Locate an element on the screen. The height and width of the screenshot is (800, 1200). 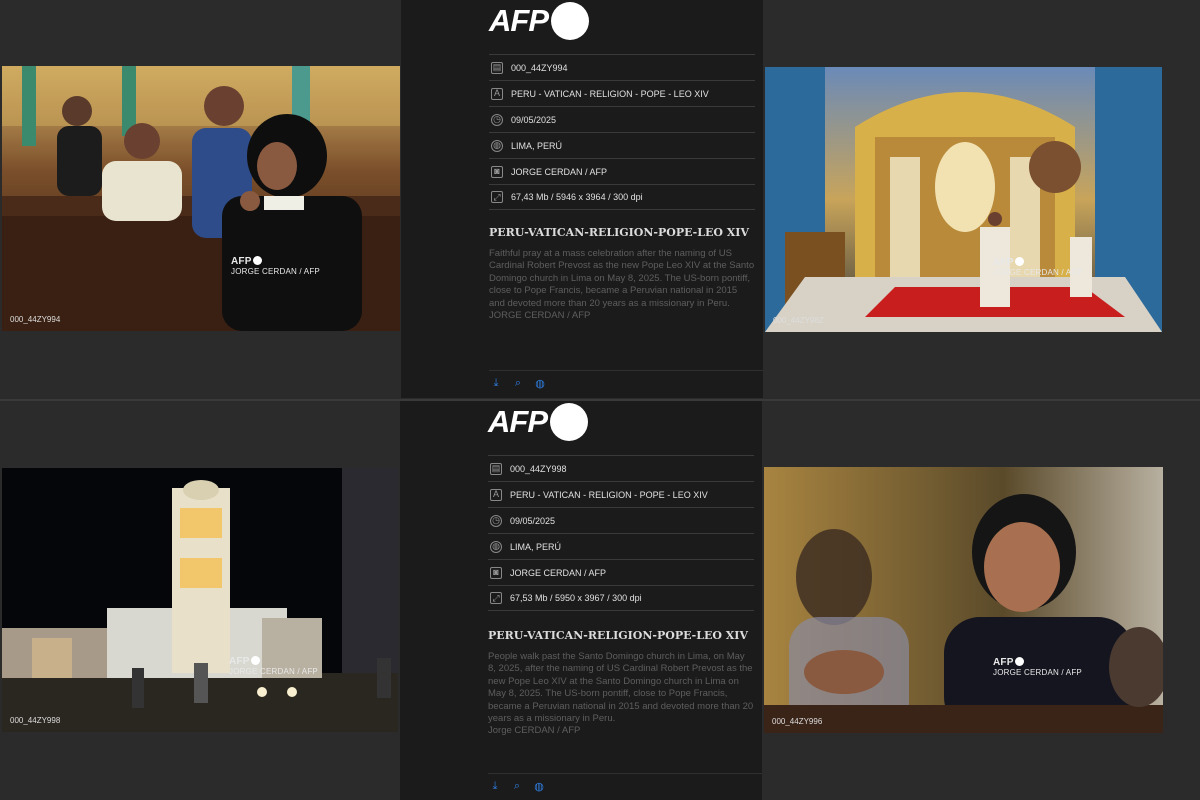
photo-id: 000_44ZY994 is located at coordinates (35, 319).